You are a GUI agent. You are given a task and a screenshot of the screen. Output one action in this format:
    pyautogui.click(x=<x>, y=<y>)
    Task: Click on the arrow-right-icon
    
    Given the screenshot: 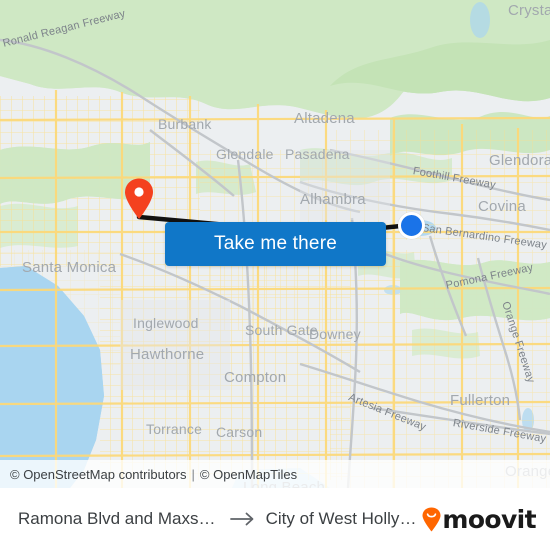 What is the action you would take?
    pyautogui.click(x=242, y=519)
    